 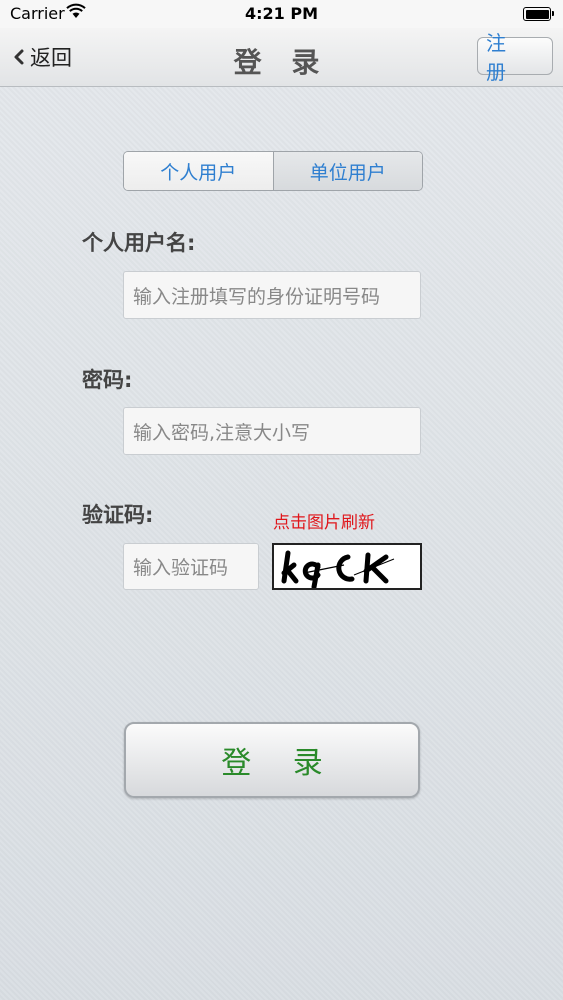 I want to click on battery-icon, so click(x=538, y=14).